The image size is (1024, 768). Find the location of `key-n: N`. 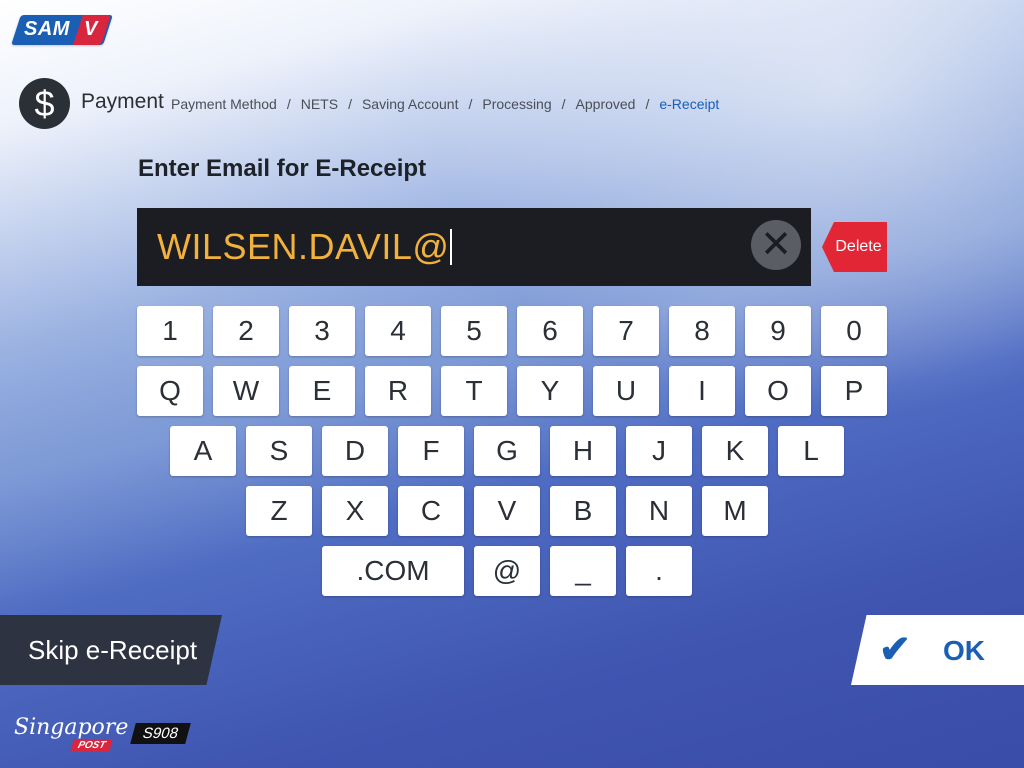

key-n: N is located at coordinates (659, 511).